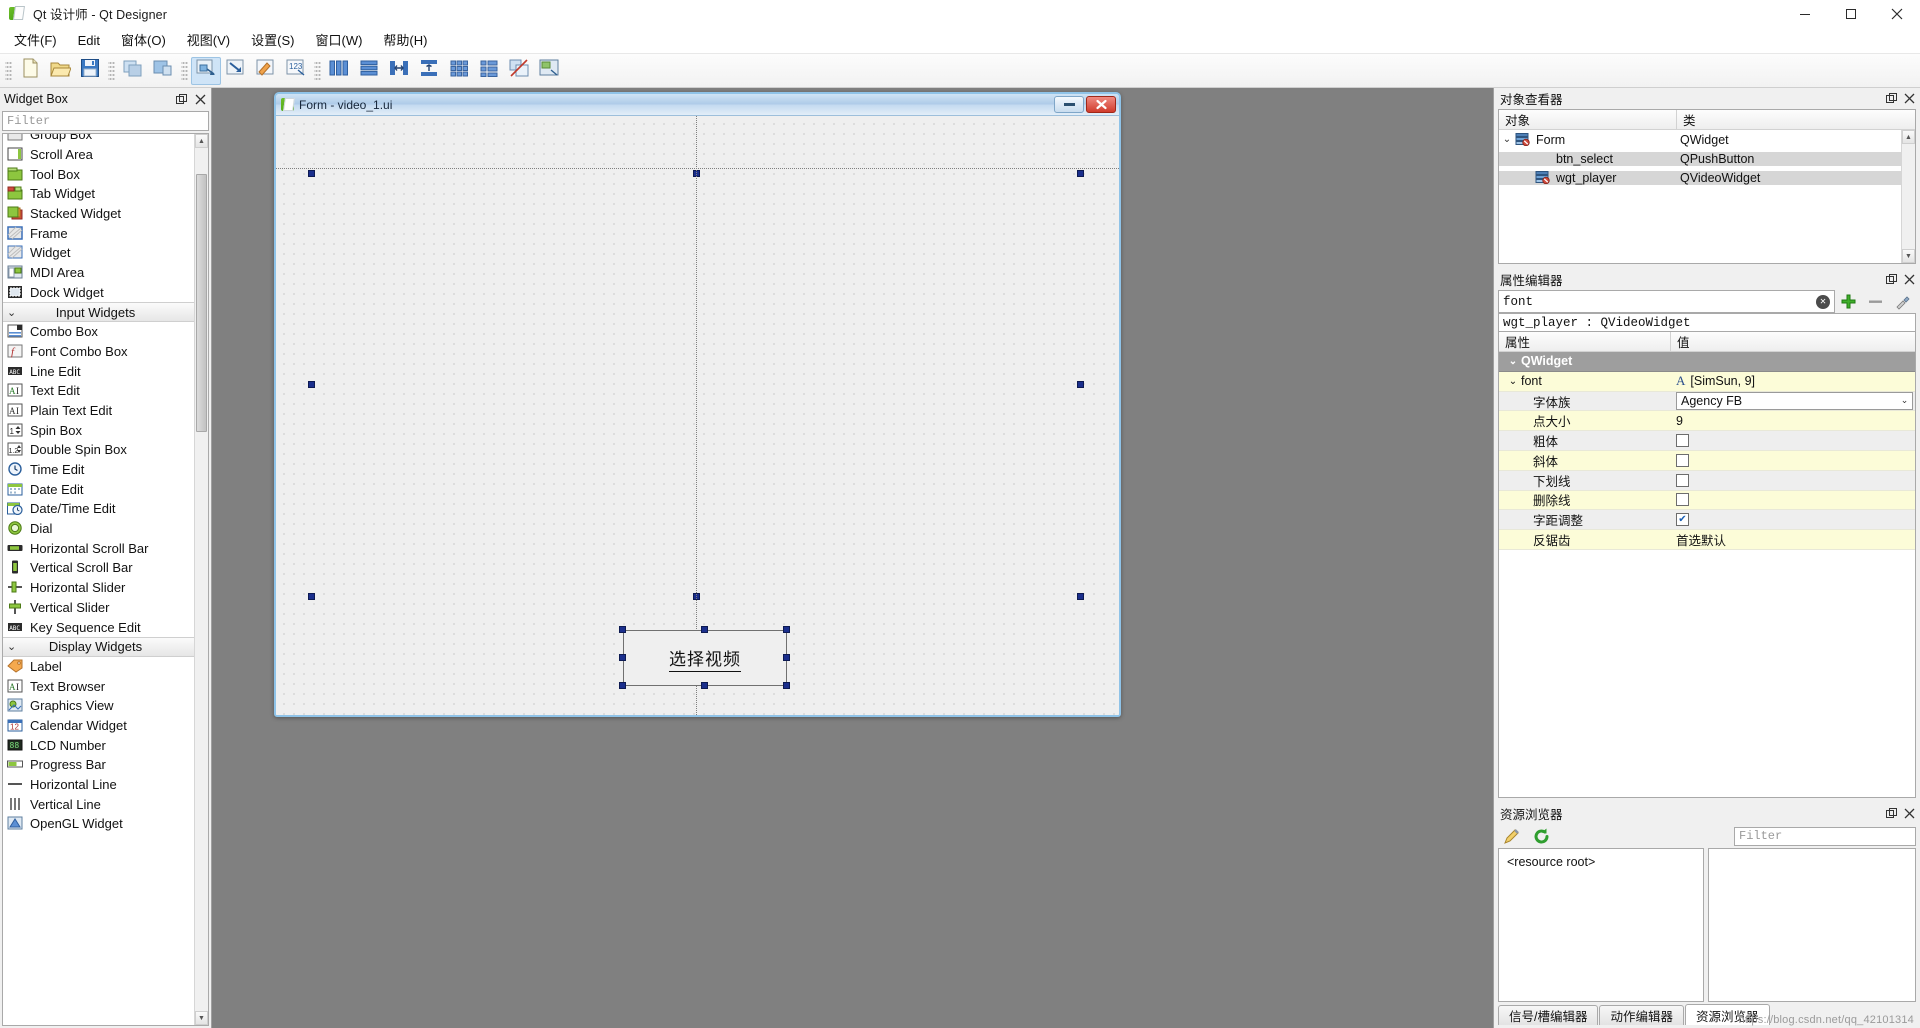 The width and height of the screenshot is (1920, 1028). What do you see at coordinates (98, 214) in the screenshot?
I see `widget-item-stacked-widget: Stacked Widget` at bounding box center [98, 214].